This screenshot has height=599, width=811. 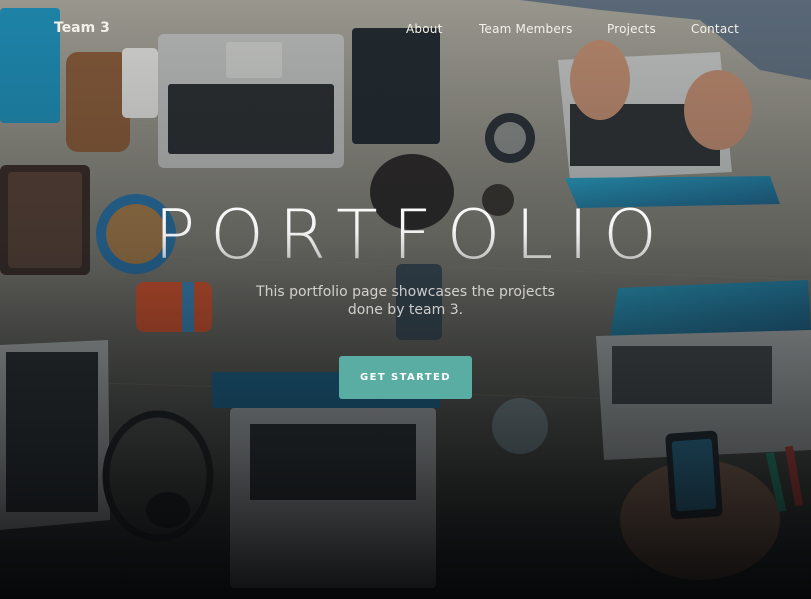 I want to click on nav-link-projects: Projects, so click(x=631, y=29).